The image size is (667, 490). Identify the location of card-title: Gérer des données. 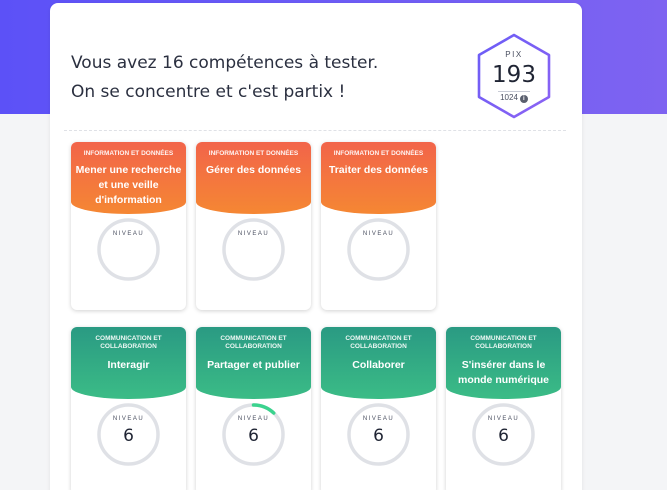
(253, 170).